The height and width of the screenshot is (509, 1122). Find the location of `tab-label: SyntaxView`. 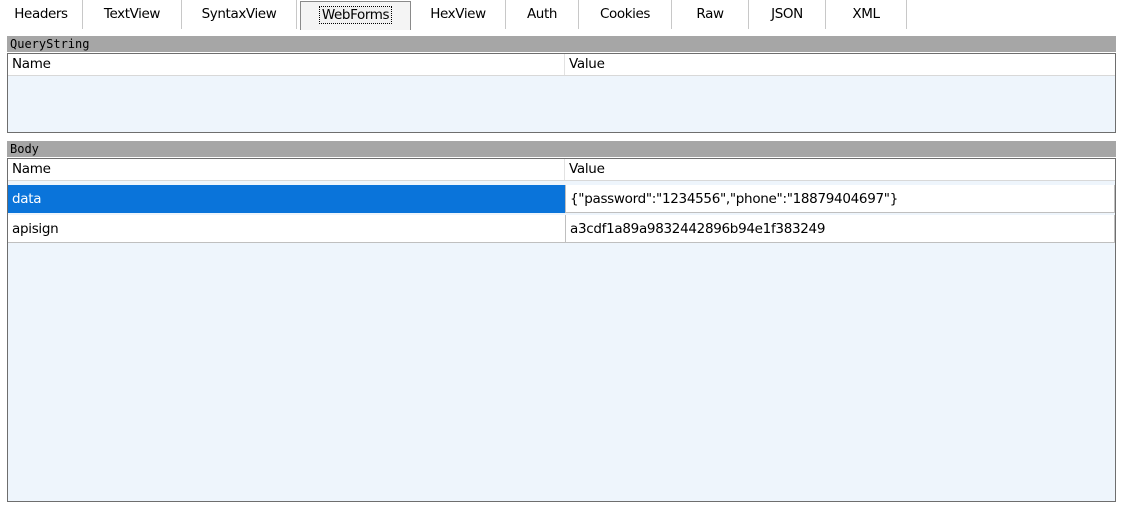

tab-label: SyntaxView is located at coordinates (239, 14).